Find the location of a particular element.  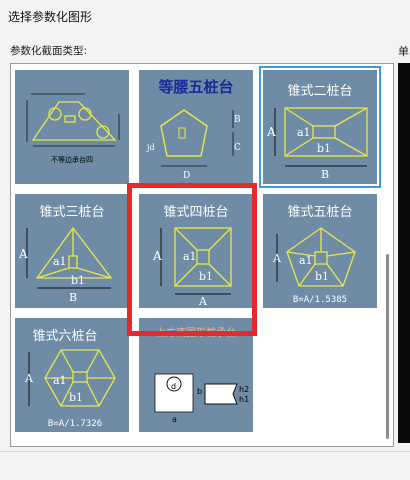

gallery-scrollbar is located at coordinates (387, 346).